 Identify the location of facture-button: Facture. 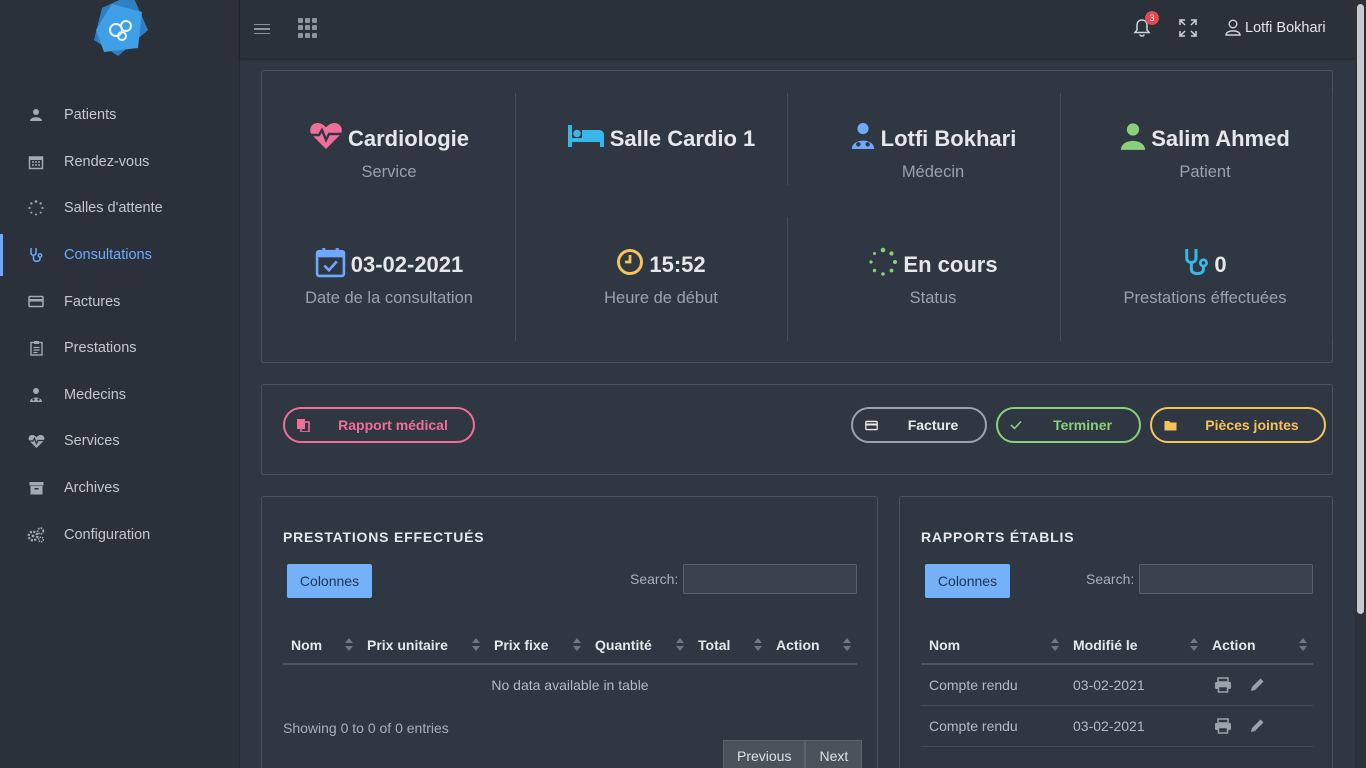
(919, 425).